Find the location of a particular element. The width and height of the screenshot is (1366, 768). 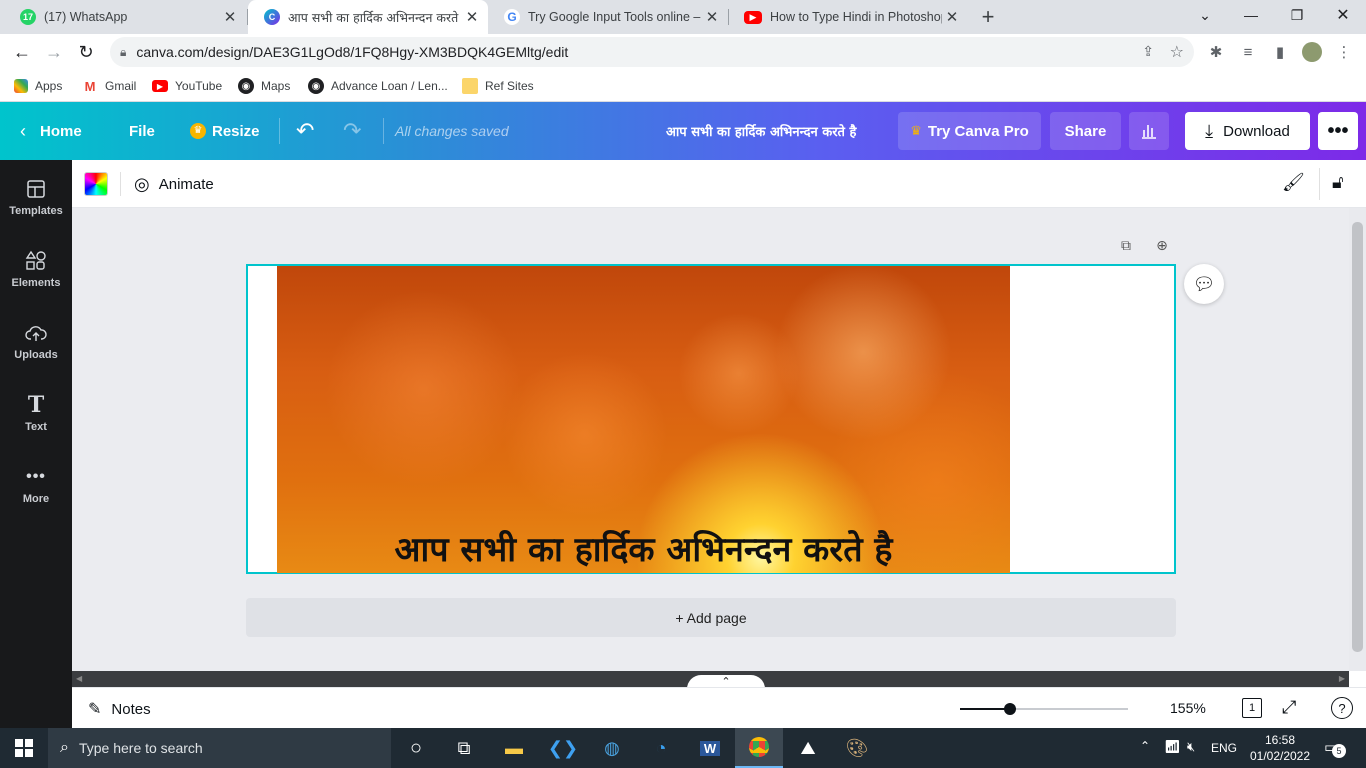

undo-icon: ↶ is located at coordinates (305, 131).